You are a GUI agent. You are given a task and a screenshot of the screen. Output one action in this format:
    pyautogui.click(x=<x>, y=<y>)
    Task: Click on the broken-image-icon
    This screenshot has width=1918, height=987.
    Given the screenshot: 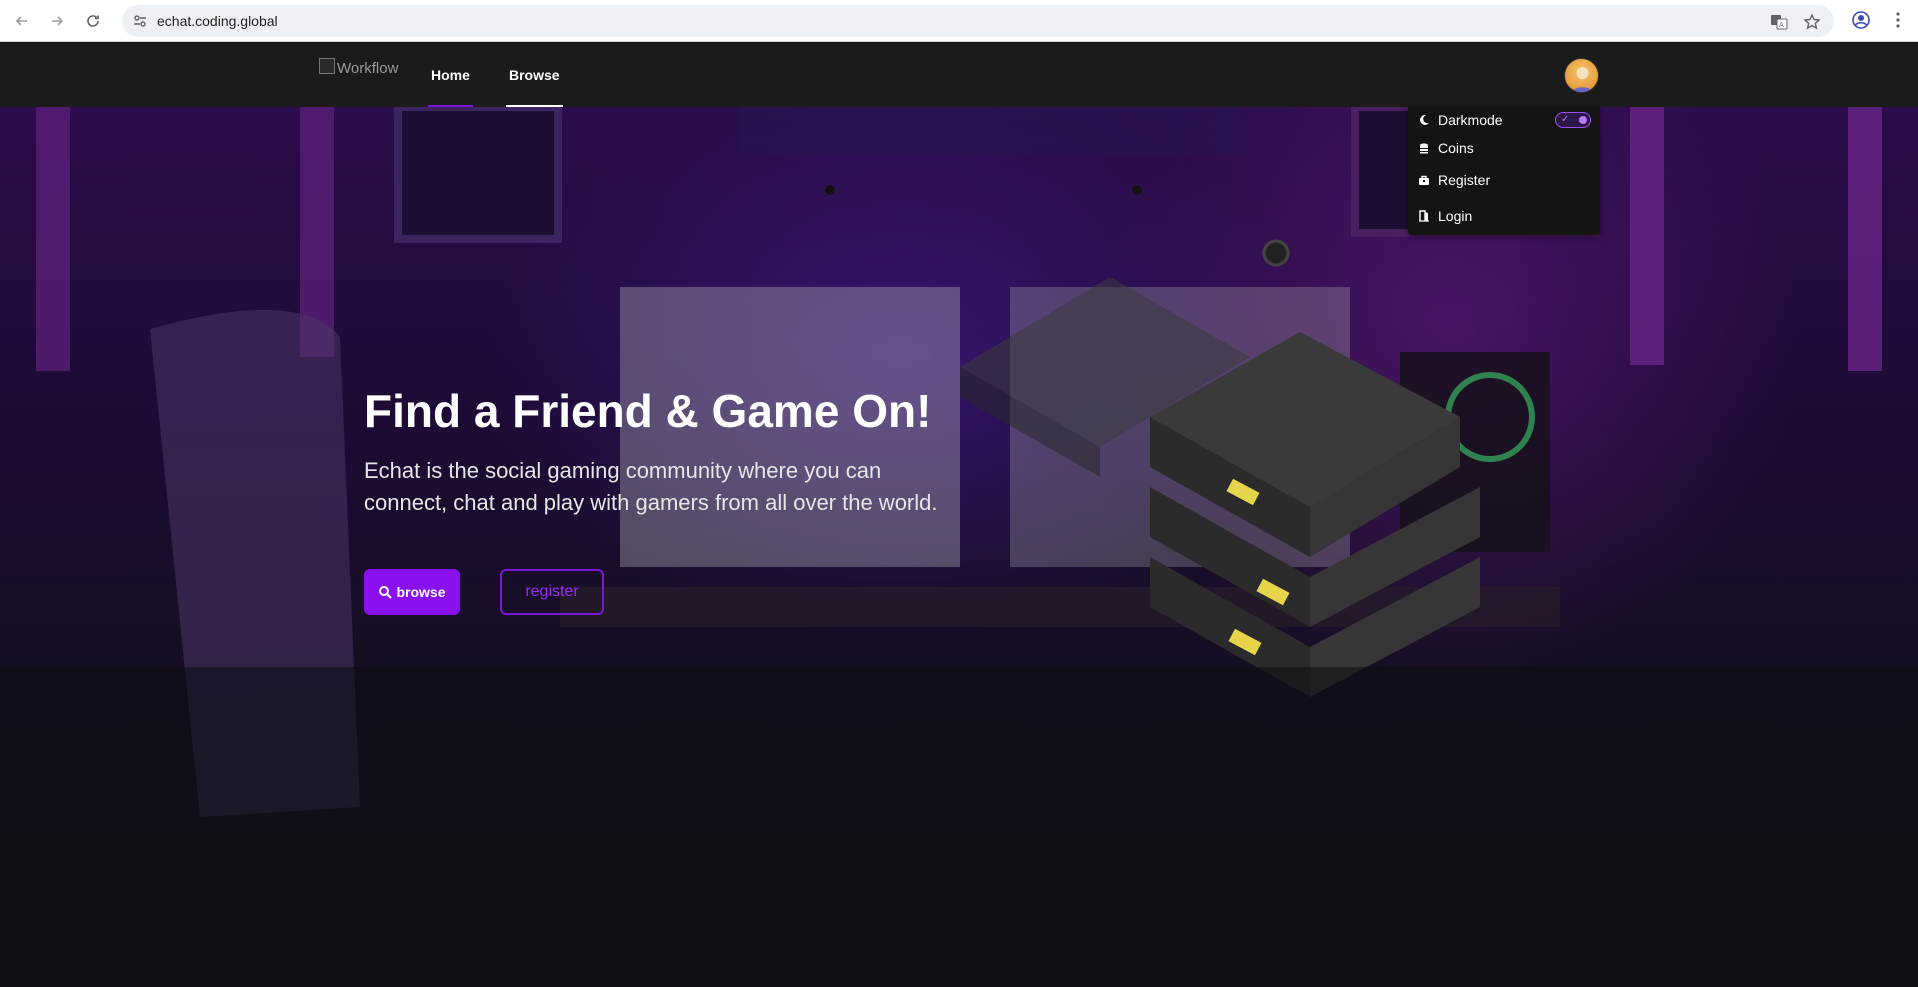 What is the action you would take?
    pyautogui.click(x=327, y=66)
    